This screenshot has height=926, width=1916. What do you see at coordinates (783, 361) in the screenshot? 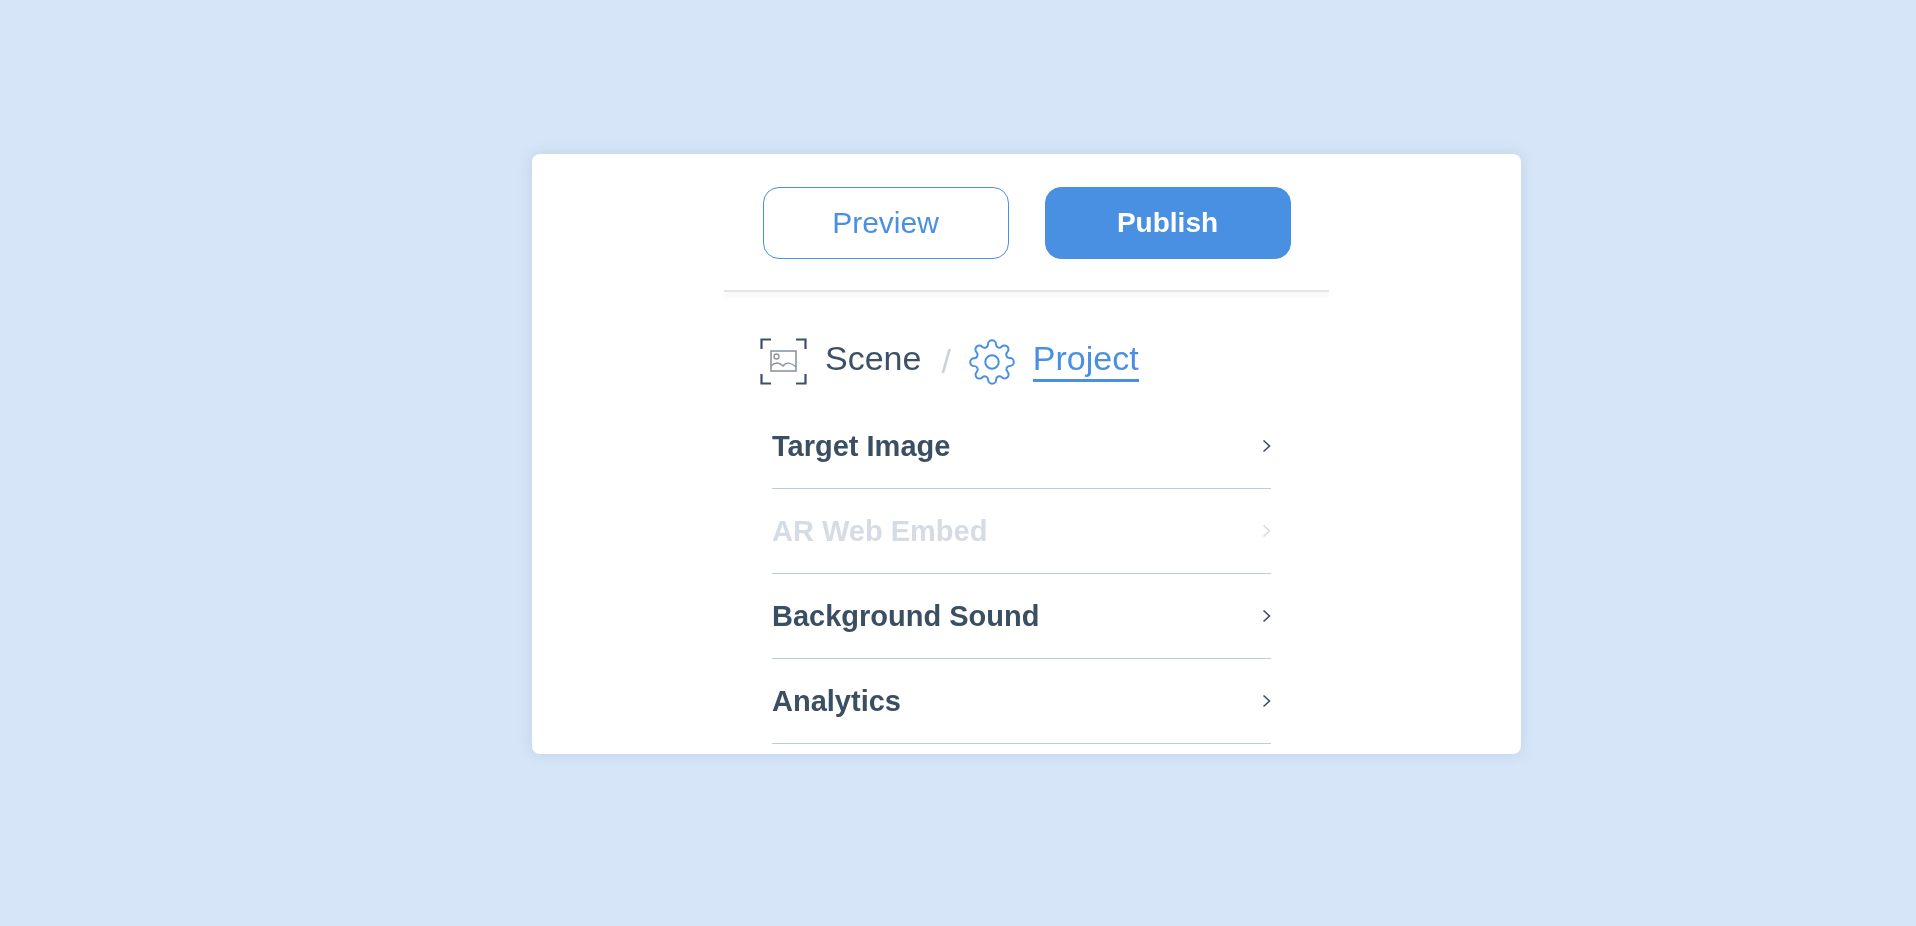
I see `image-frame-icon` at bounding box center [783, 361].